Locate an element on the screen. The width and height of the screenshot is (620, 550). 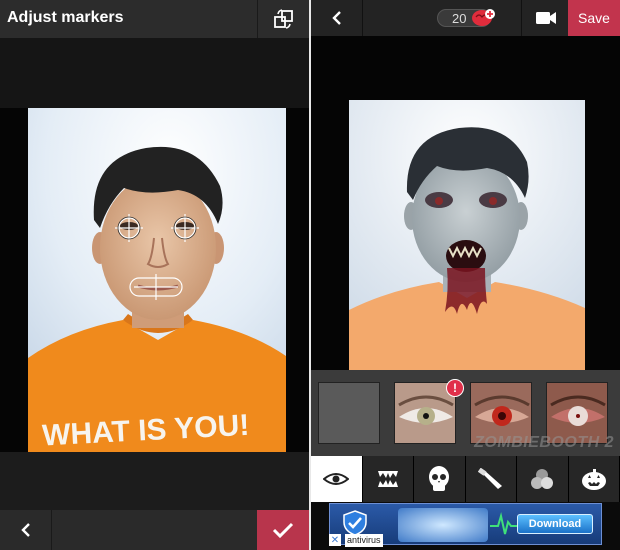
skull-icon is located at coordinates (439, 478).